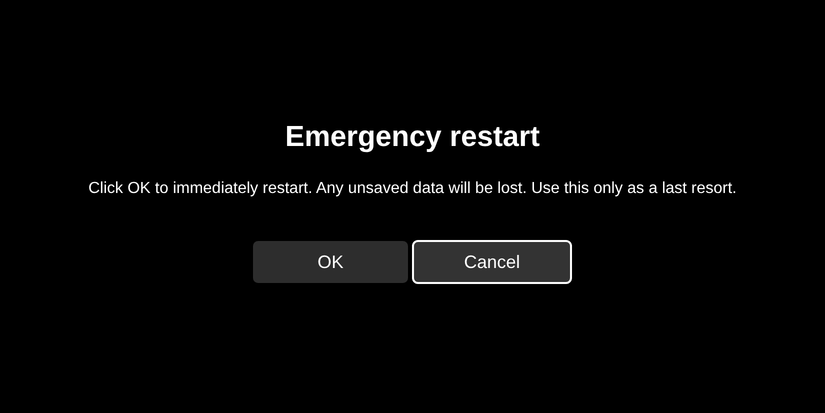 The image size is (825, 413). I want to click on ok-button: OK, so click(330, 262).